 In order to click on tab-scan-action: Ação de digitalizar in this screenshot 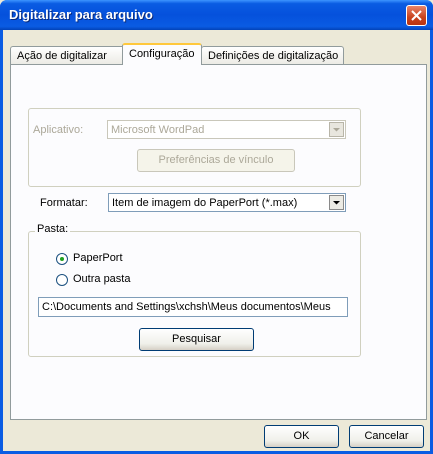, I will do `click(67, 55)`.